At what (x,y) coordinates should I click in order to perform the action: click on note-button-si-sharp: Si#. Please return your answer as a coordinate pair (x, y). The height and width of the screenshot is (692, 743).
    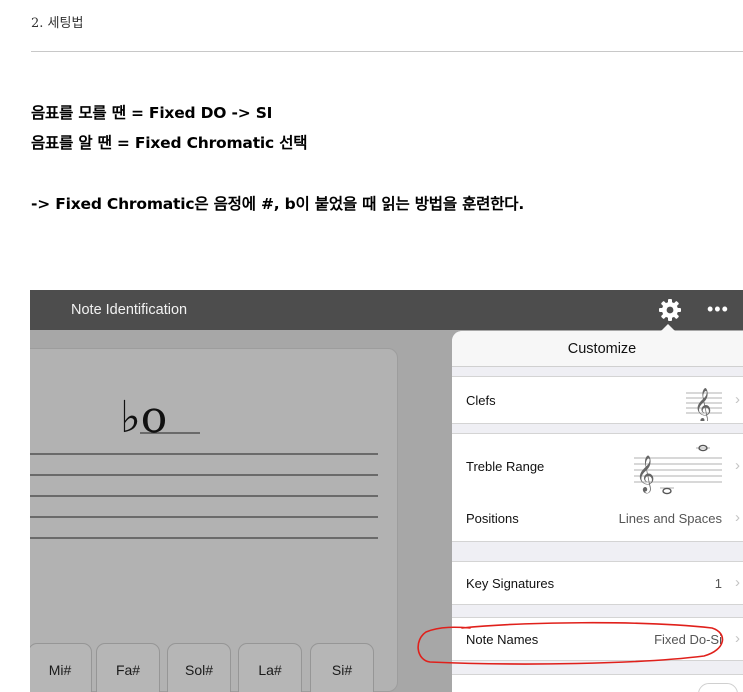
    Looking at the image, I should click on (342, 667).